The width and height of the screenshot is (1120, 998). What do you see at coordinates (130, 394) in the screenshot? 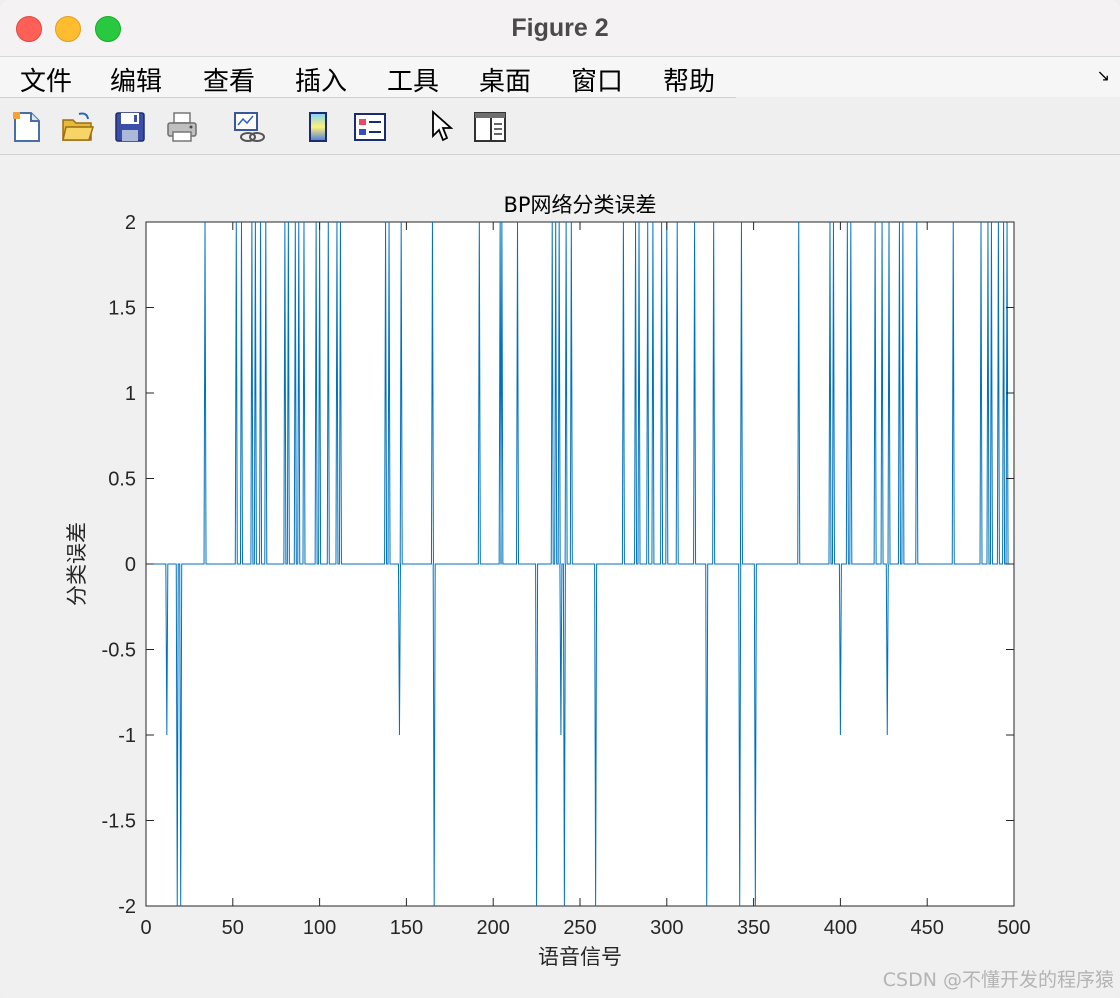
I see `y-tick-label: 1` at bounding box center [130, 394].